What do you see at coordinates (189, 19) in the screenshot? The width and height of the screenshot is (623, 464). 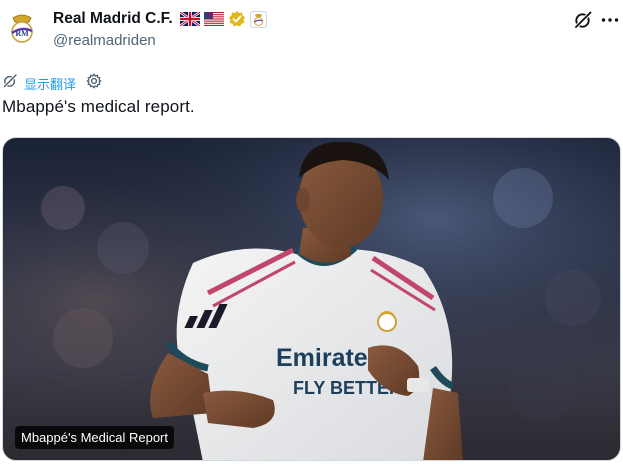 I see `uk-flag-icon` at bounding box center [189, 19].